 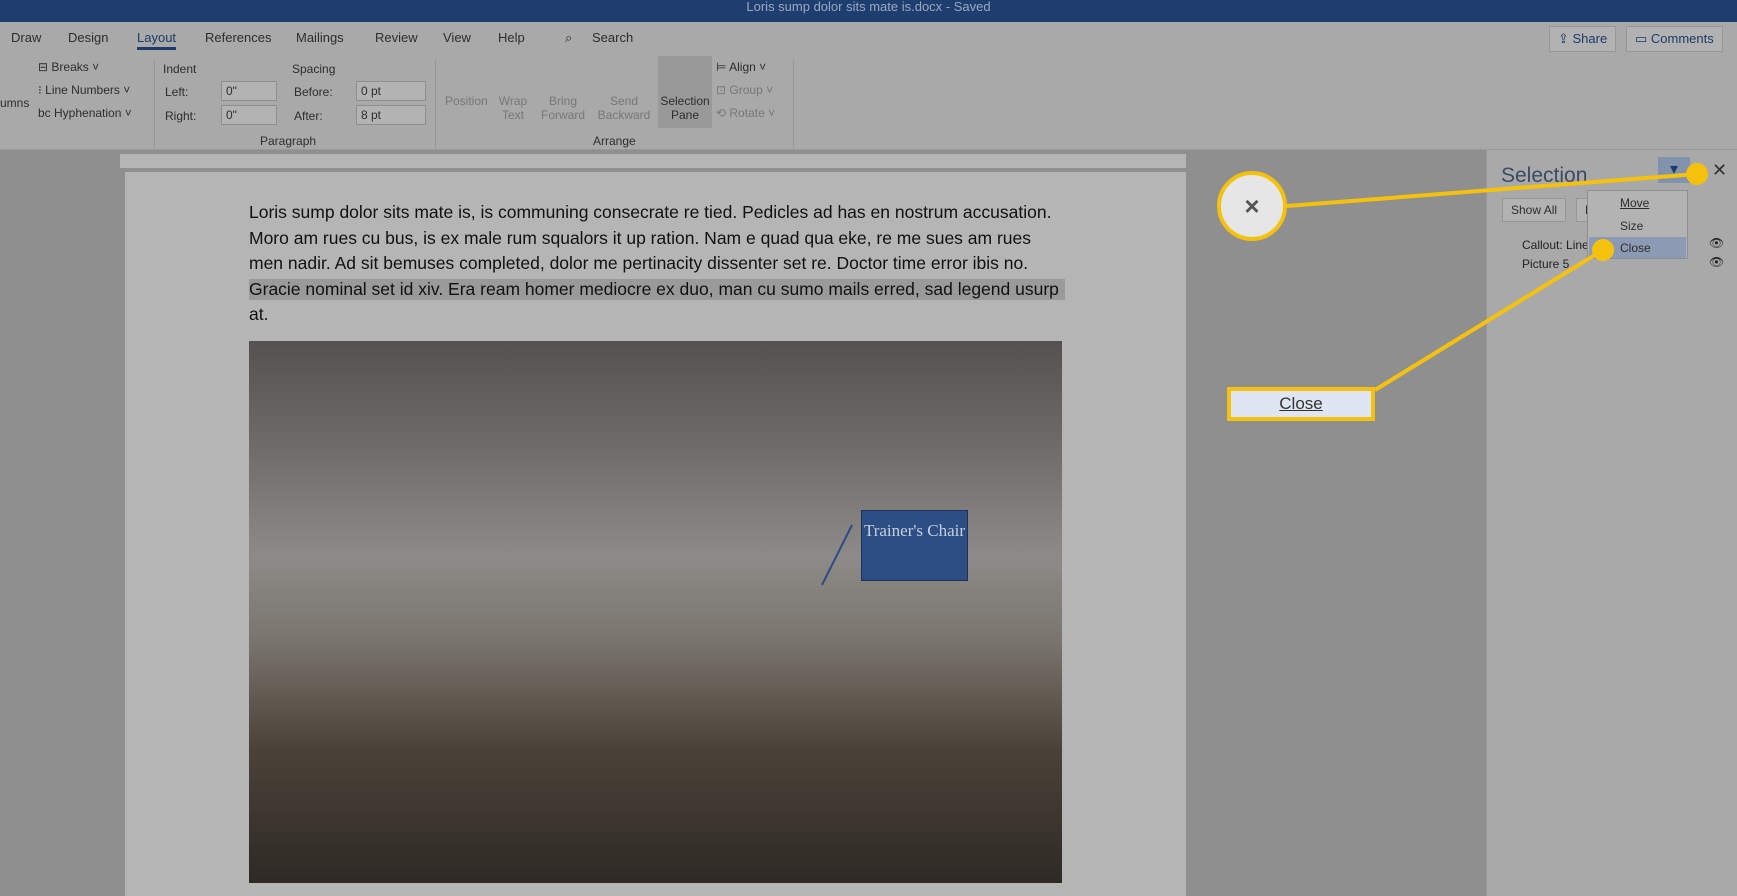 I want to click on close-label: Close, so click(x=1301, y=403).